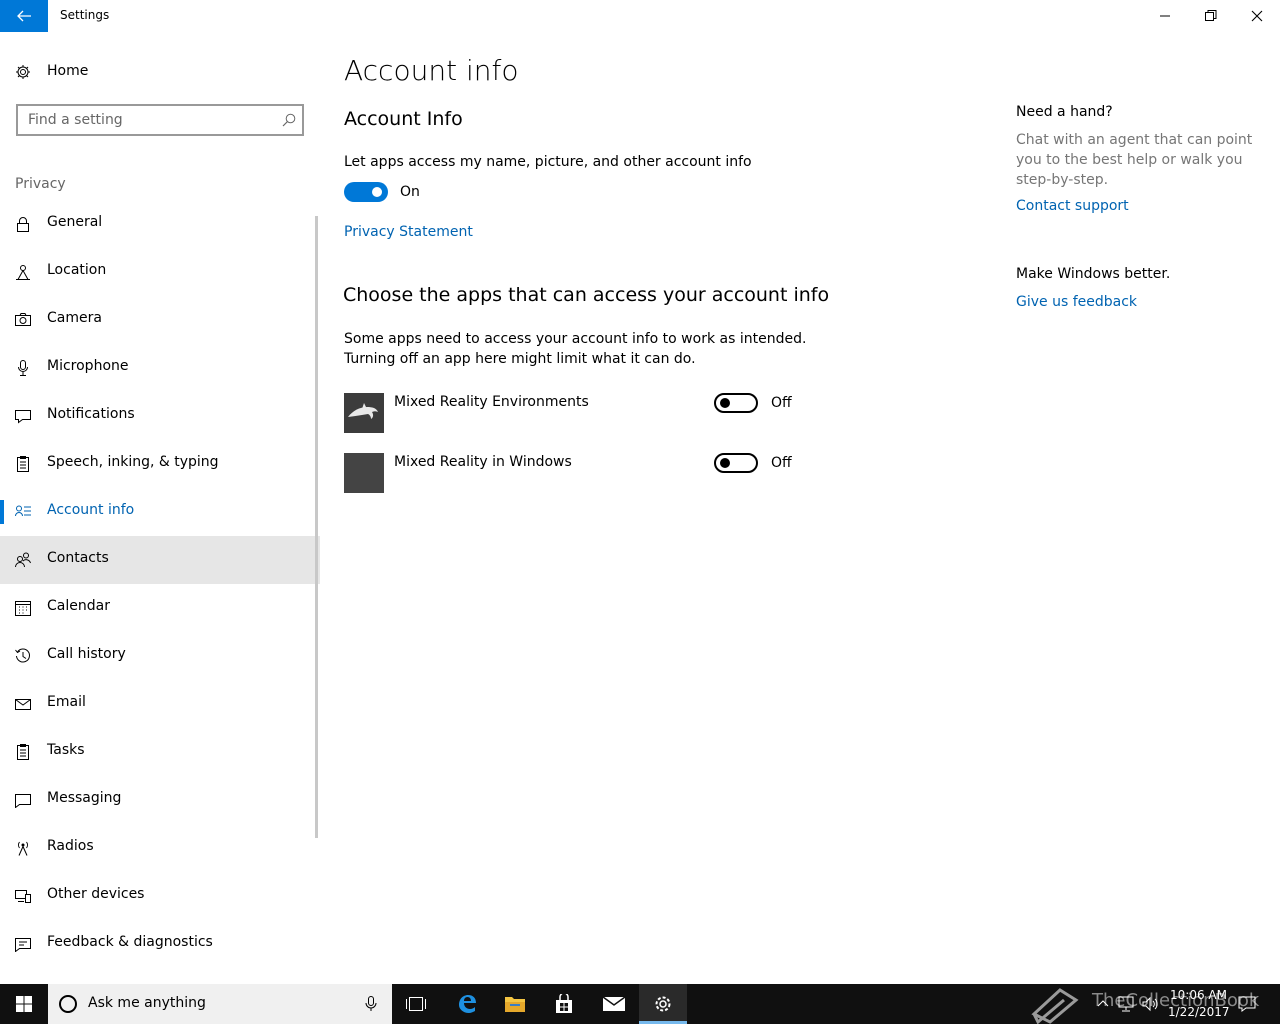 The image size is (1280, 1024). What do you see at coordinates (160, 752) in the screenshot?
I see `sidebar-item-tasks: Tasks` at bounding box center [160, 752].